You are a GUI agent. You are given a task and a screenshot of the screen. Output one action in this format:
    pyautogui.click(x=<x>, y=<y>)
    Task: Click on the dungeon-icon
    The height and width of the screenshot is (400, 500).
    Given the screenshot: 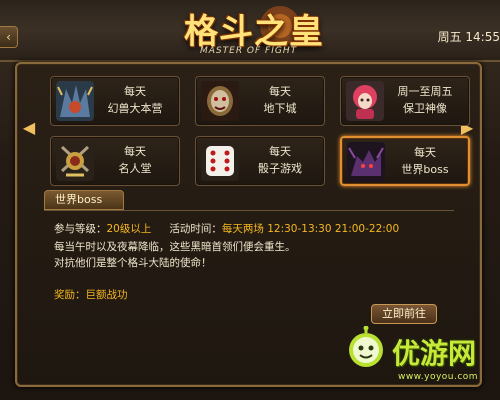 What is the action you would take?
    pyautogui.click(x=220, y=101)
    